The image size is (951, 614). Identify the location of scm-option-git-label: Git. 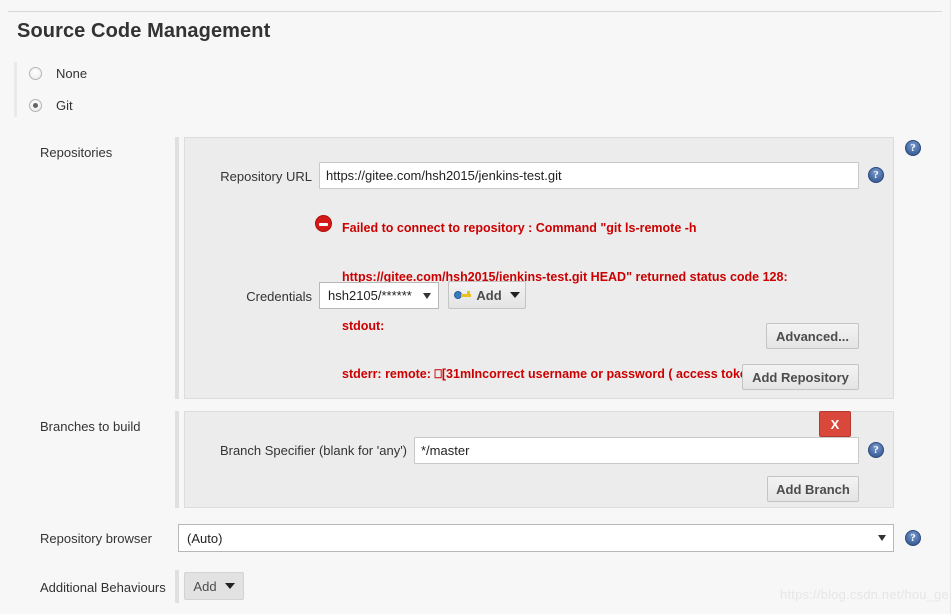
(64, 105).